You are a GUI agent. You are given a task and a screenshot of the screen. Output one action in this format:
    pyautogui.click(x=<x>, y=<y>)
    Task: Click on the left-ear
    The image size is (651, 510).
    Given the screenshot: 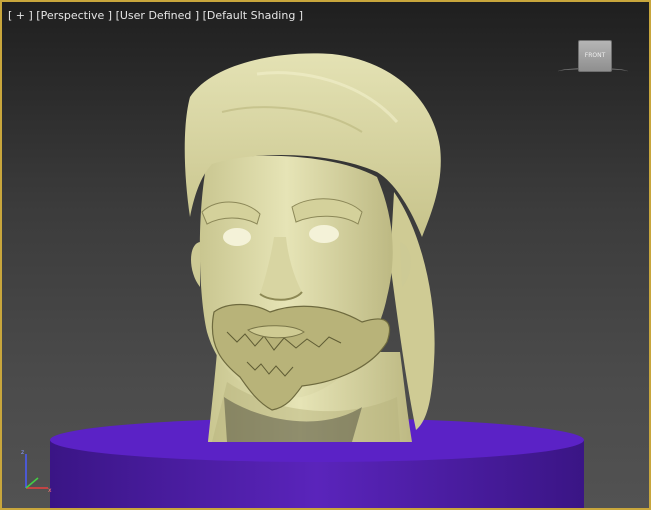 What is the action you would take?
    pyautogui.click(x=195, y=264)
    